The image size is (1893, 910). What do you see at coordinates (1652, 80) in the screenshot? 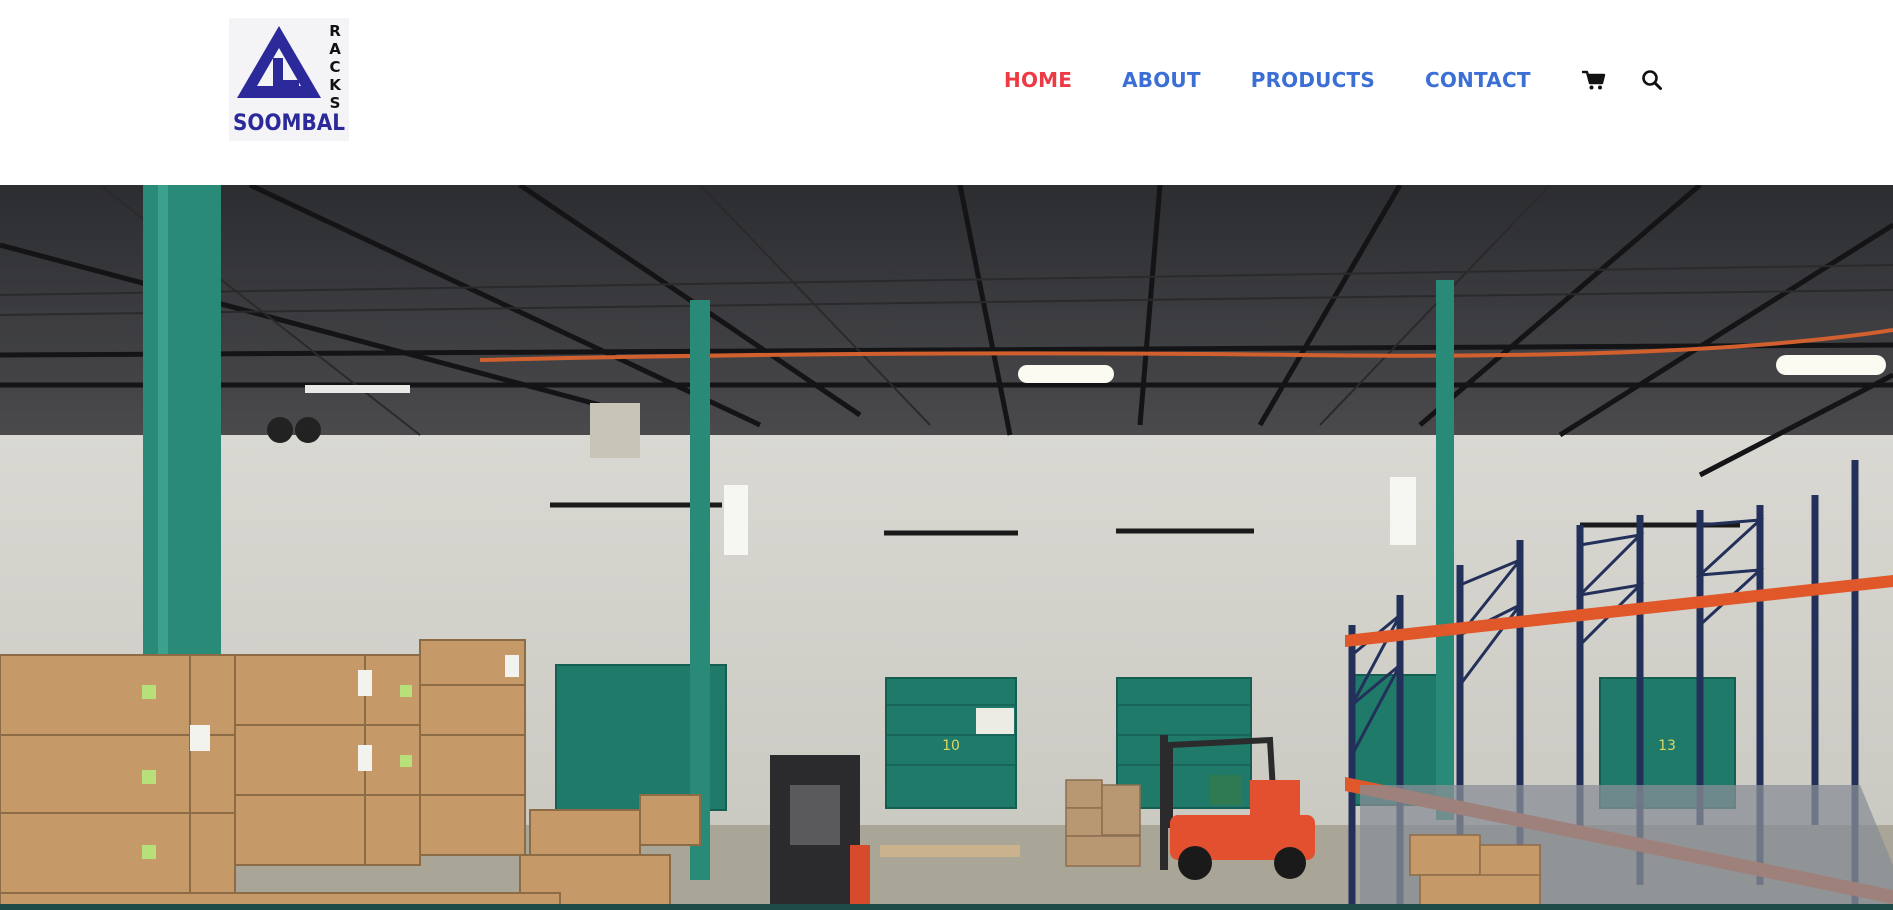
I see `search-icon` at bounding box center [1652, 80].